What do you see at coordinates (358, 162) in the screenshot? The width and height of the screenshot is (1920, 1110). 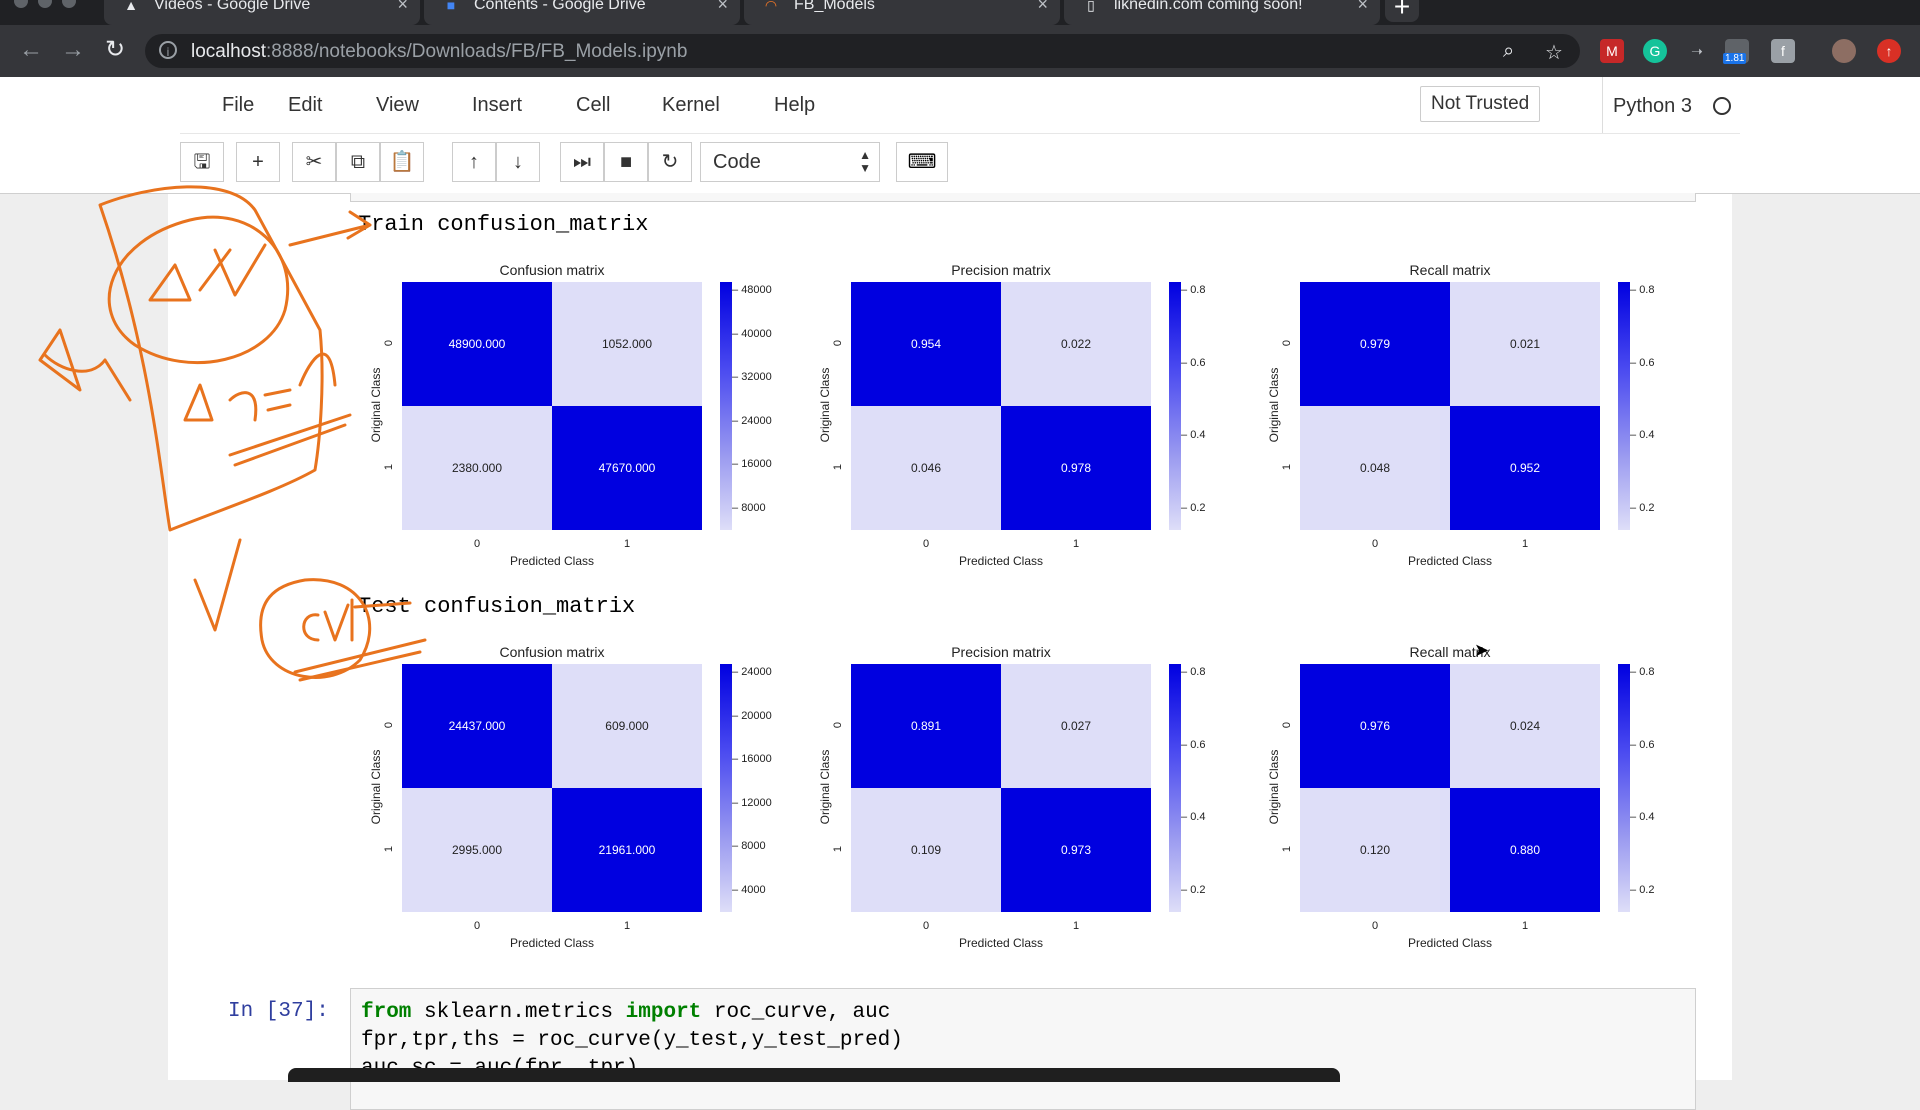 I see `copy-icon: ⧉` at bounding box center [358, 162].